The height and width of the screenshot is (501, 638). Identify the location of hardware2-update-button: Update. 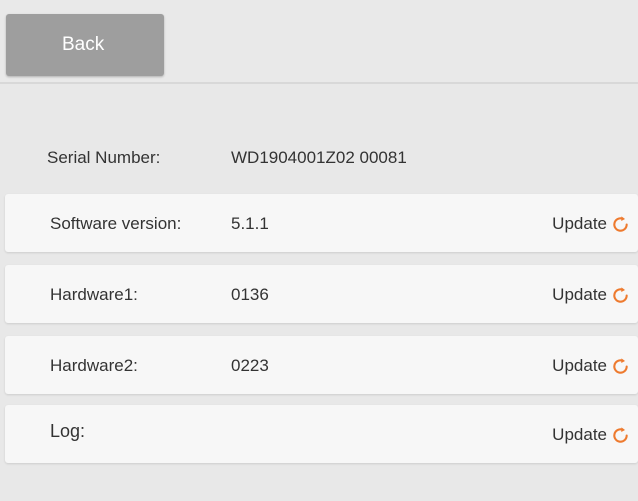
(591, 366).